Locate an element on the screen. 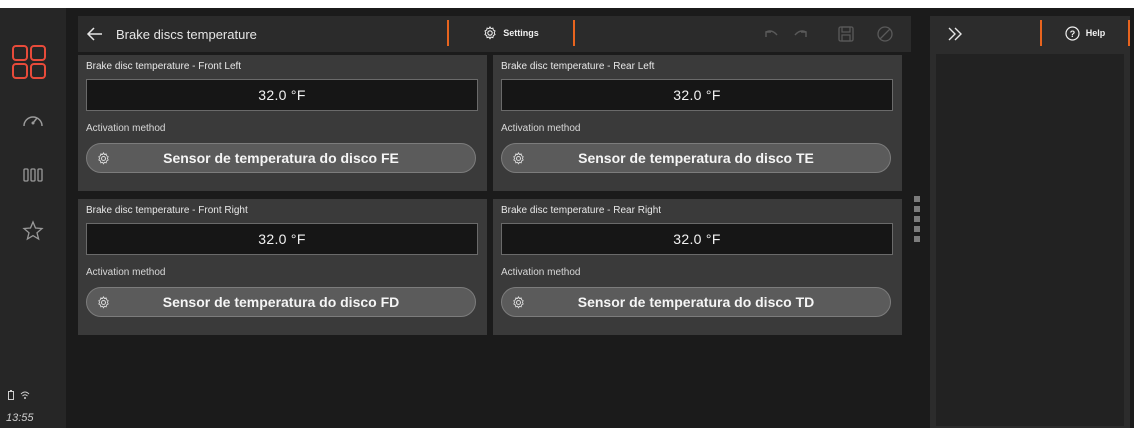 This screenshot has height=428, width=1134. help-circle-icon: ? is located at coordinates (1072, 33).